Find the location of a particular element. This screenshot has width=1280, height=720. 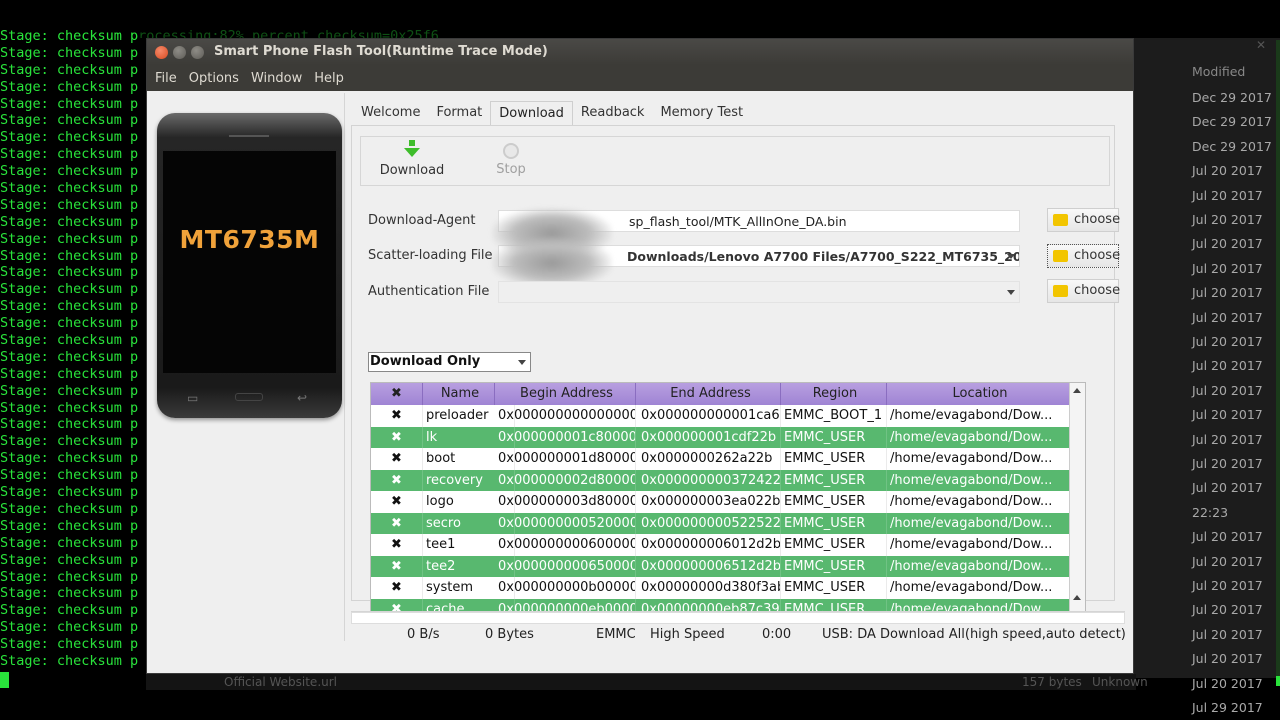

cell-end: 0x0000000262a22b is located at coordinates (709, 459).